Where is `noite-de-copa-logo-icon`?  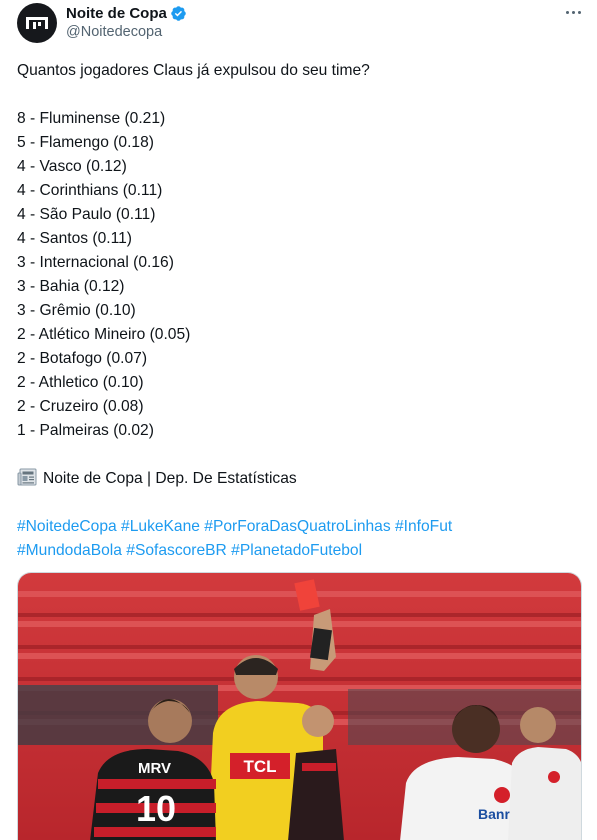 noite-de-copa-logo-icon is located at coordinates (37, 23).